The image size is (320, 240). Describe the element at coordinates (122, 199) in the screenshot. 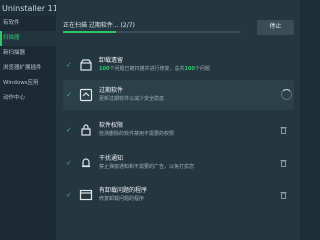

I see `row-desc: 修复卸载问题的程序` at that location.